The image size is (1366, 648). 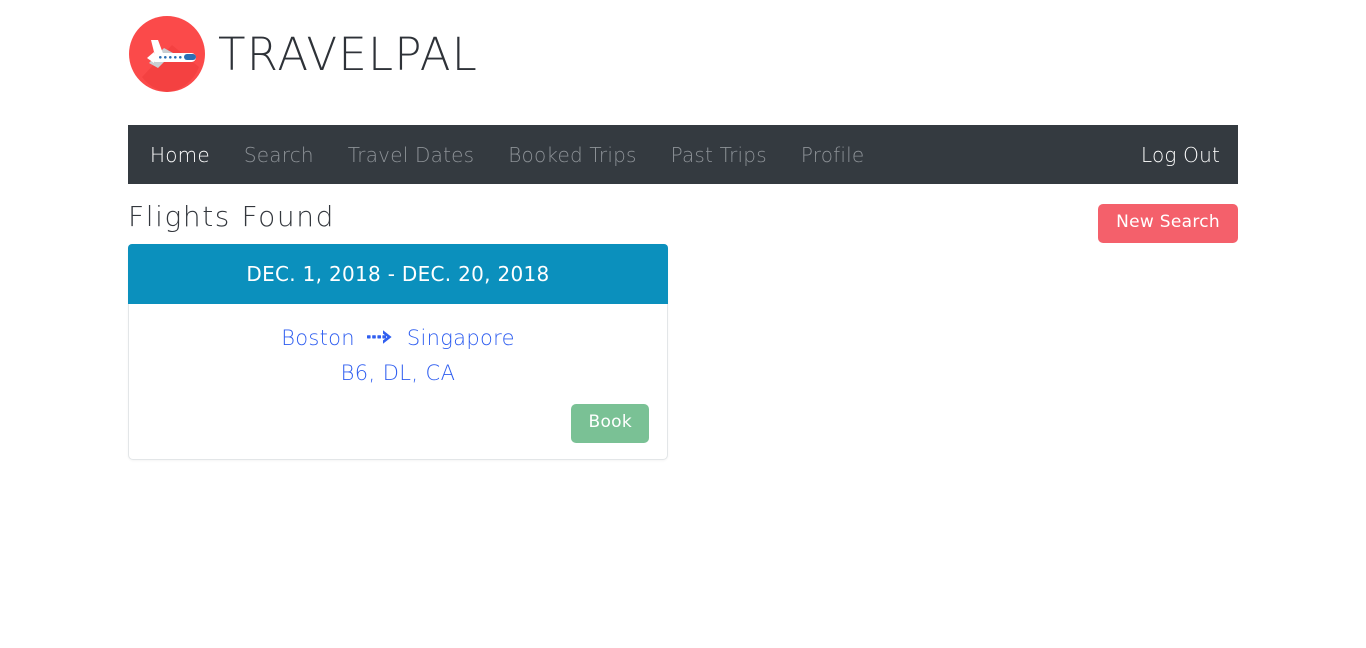 What do you see at coordinates (167, 54) in the screenshot?
I see `airplane-circle-icon` at bounding box center [167, 54].